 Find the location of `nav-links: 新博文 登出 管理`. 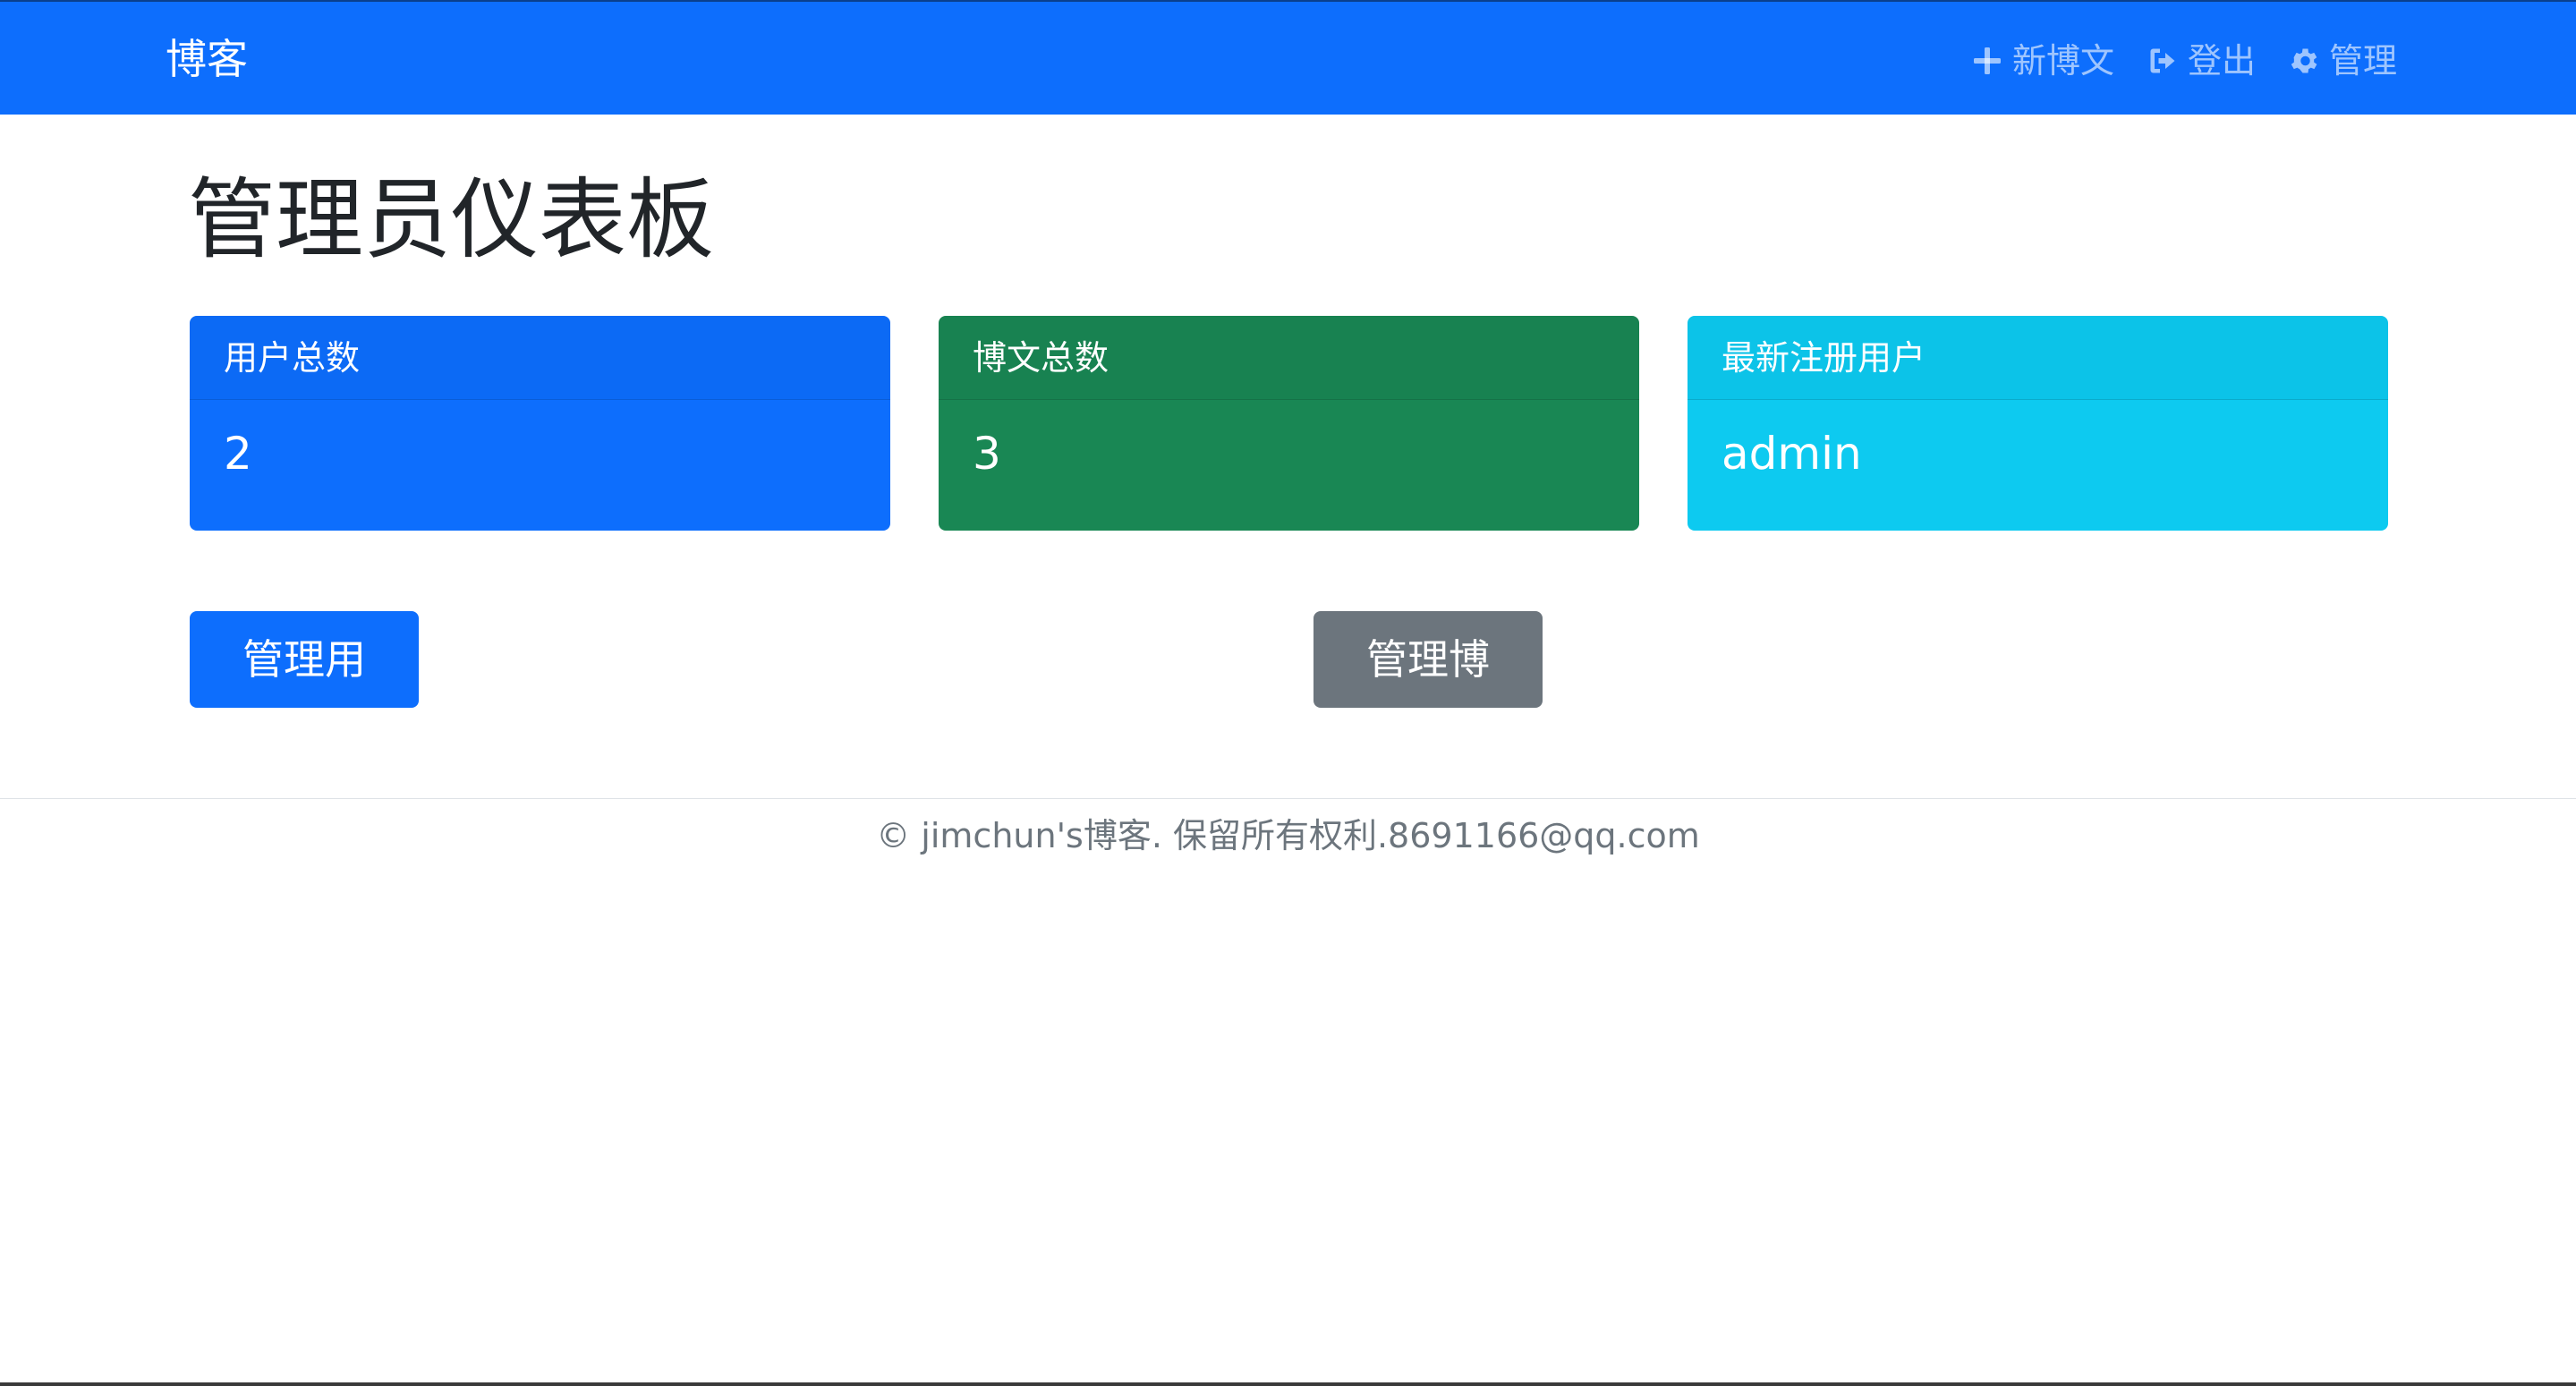

nav-links: 新博文 登出 管理 is located at coordinates (2184, 61).